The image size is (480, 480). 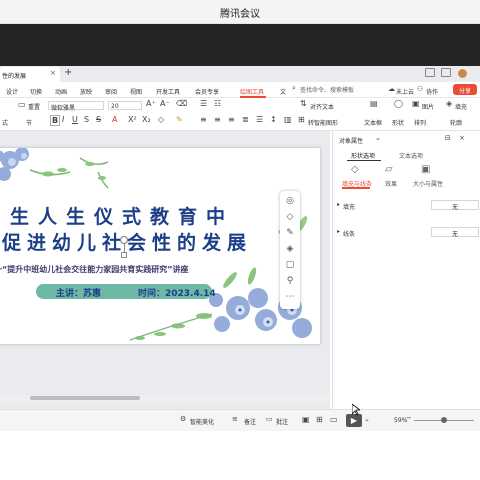 I want to click on line-spacing-icon: ↕, so click(x=273, y=119).